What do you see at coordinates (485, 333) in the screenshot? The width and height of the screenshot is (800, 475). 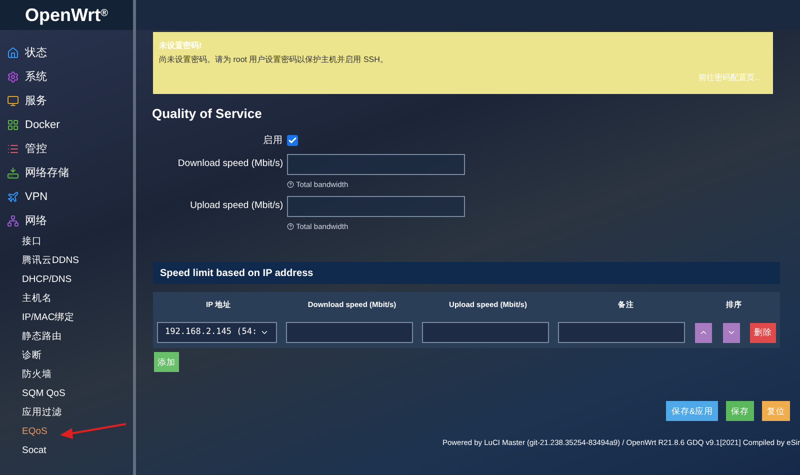 I see `upload-input` at bounding box center [485, 333].